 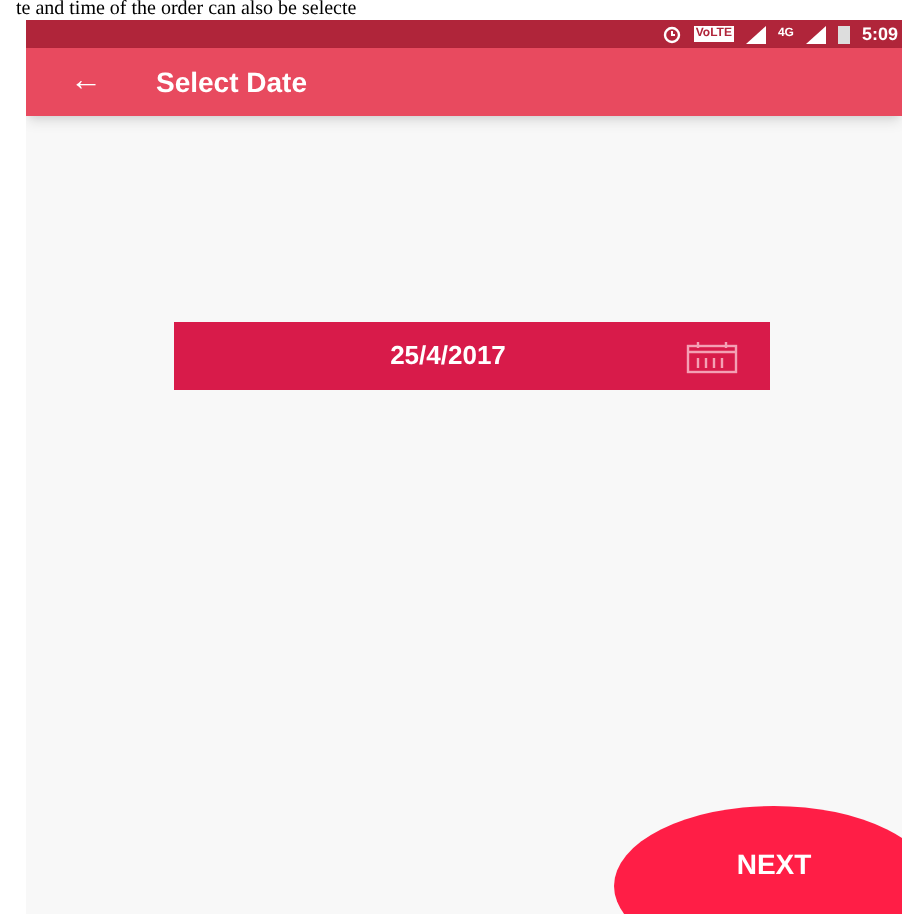 What do you see at coordinates (472, 356) in the screenshot?
I see `date-field: 25/4/2017` at bounding box center [472, 356].